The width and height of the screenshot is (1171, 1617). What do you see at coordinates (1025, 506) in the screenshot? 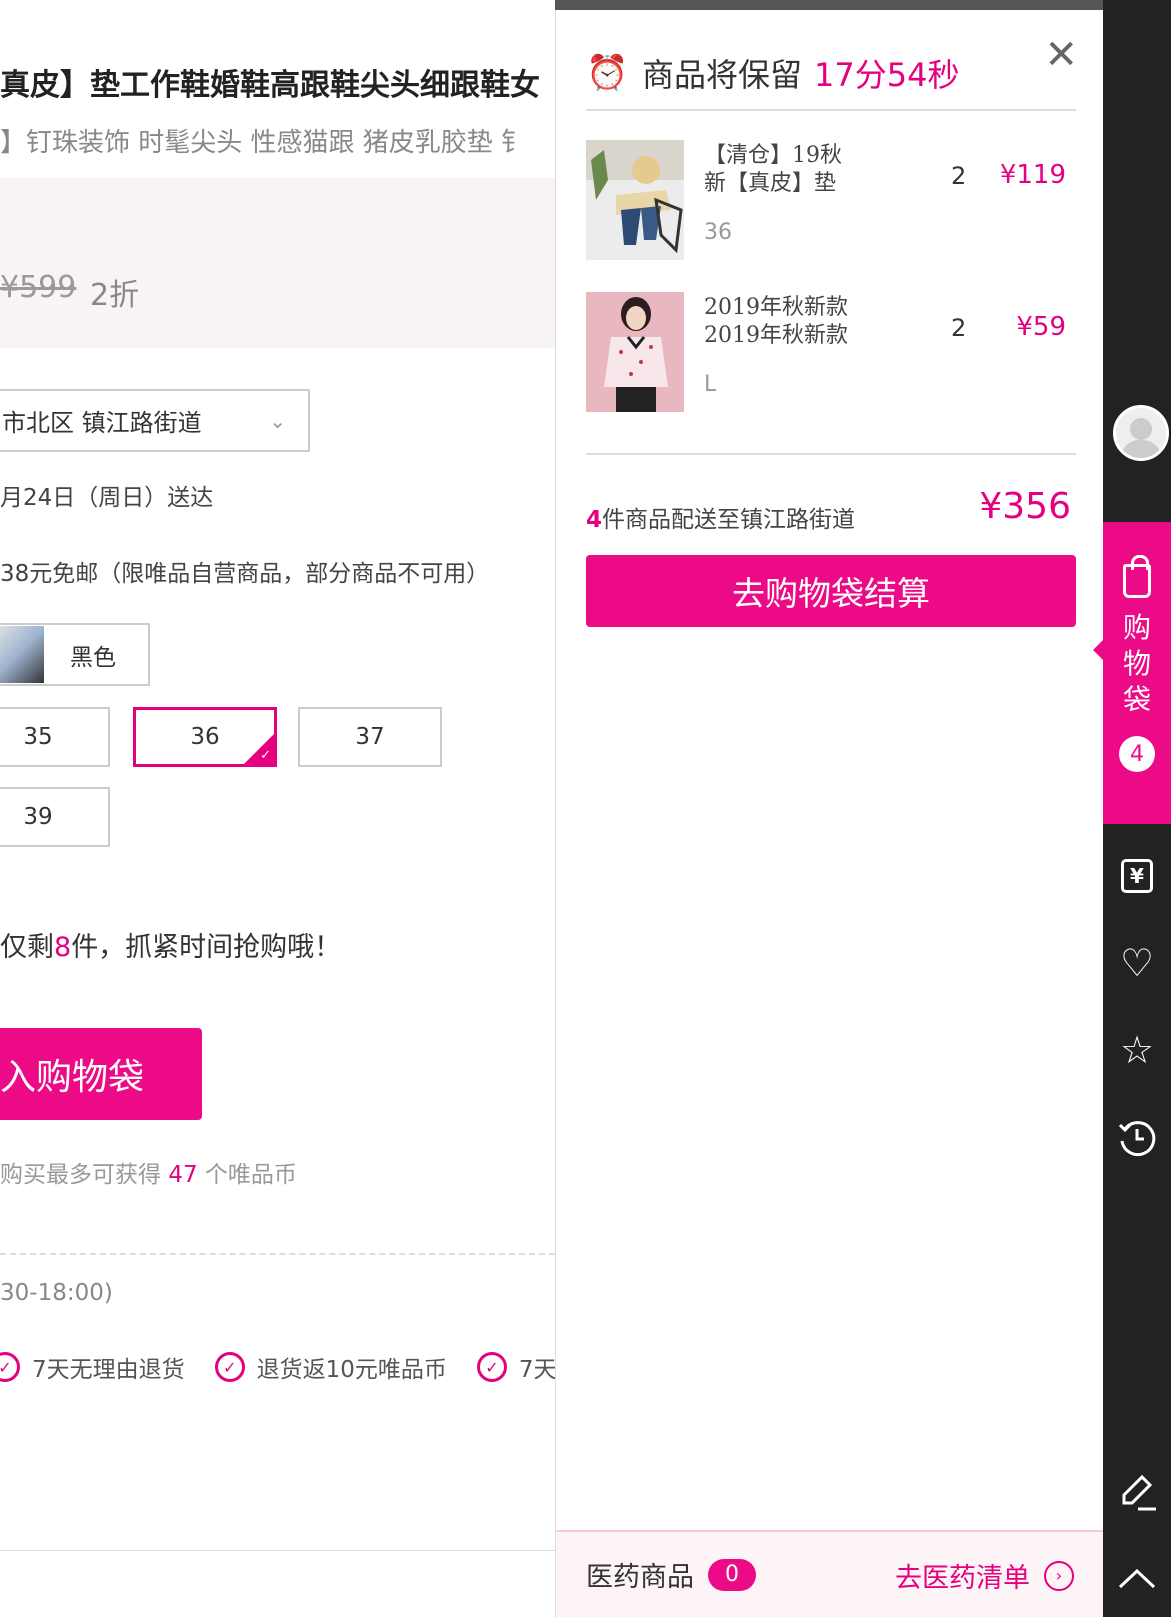
I see `cart-total: ¥356` at bounding box center [1025, 506].